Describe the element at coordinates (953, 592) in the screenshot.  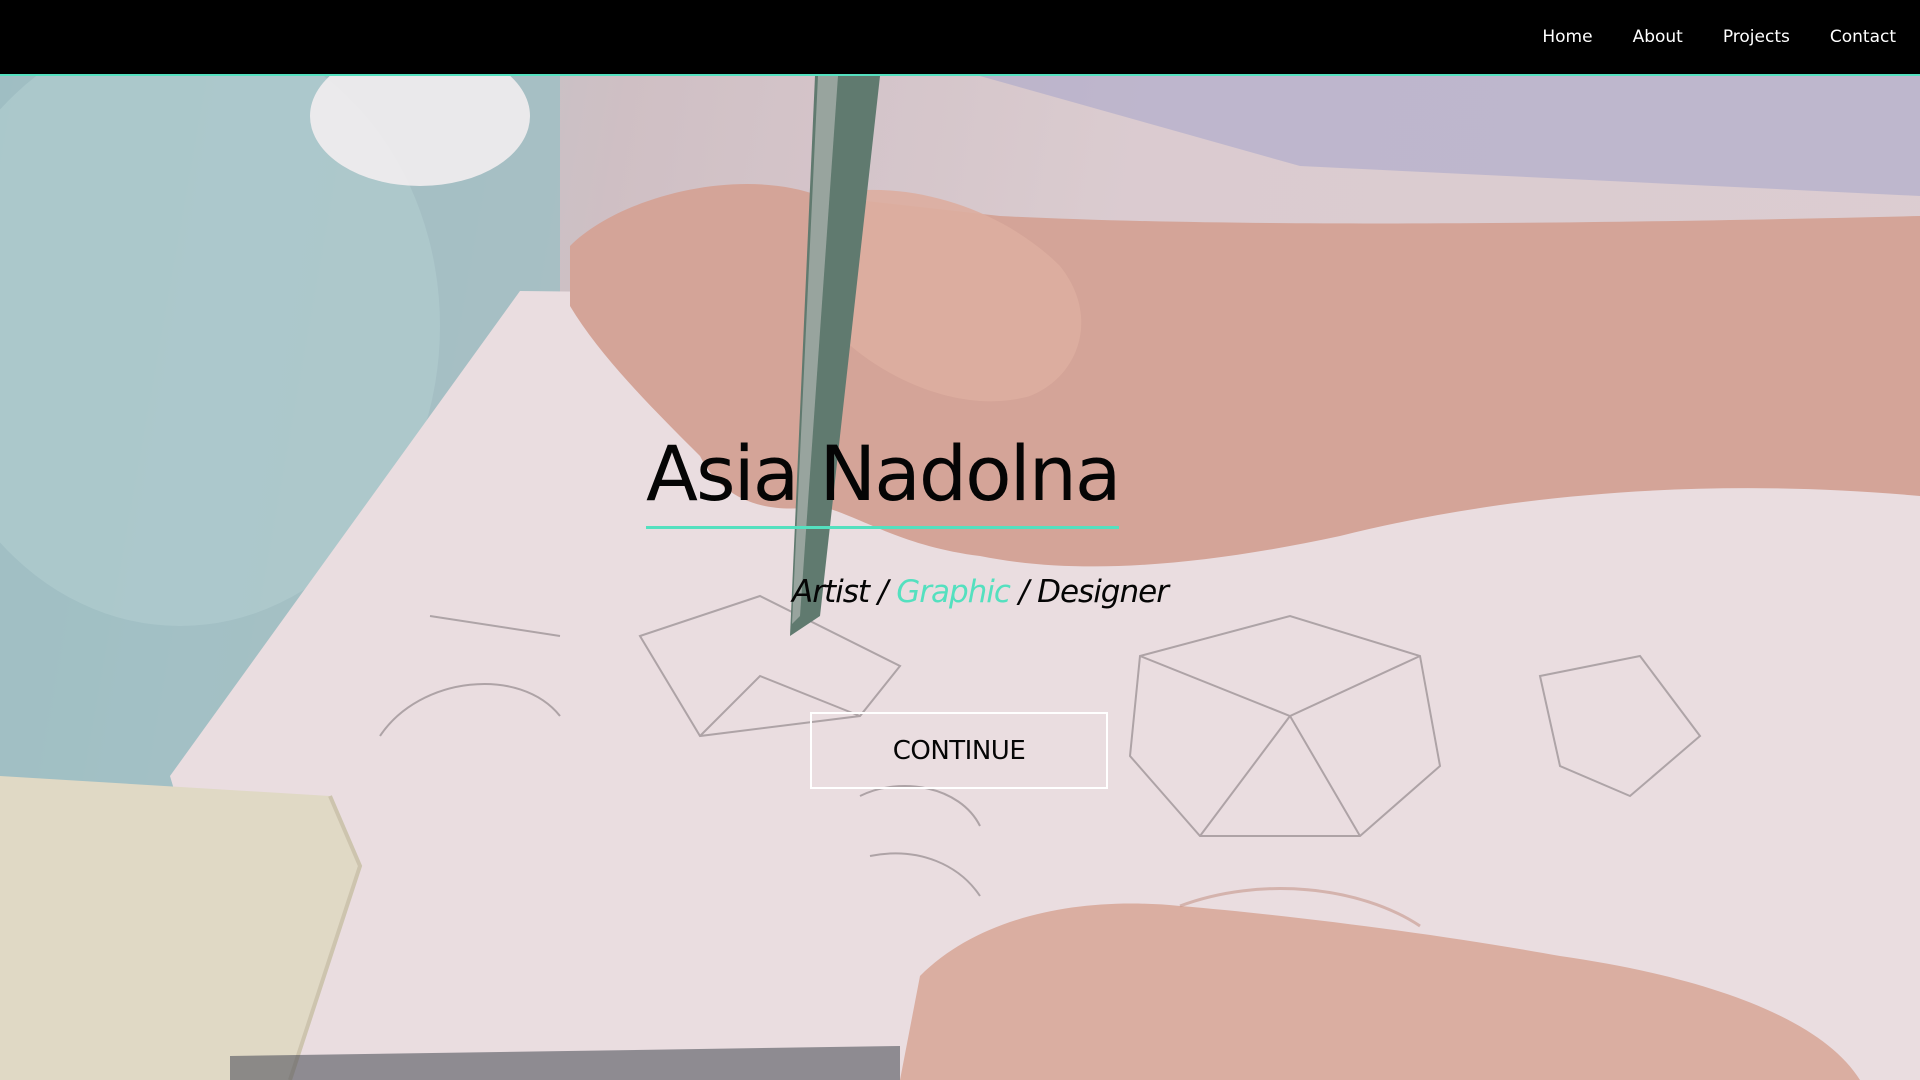
I see `subtitle-accent-graphic: Graphic` at that location.